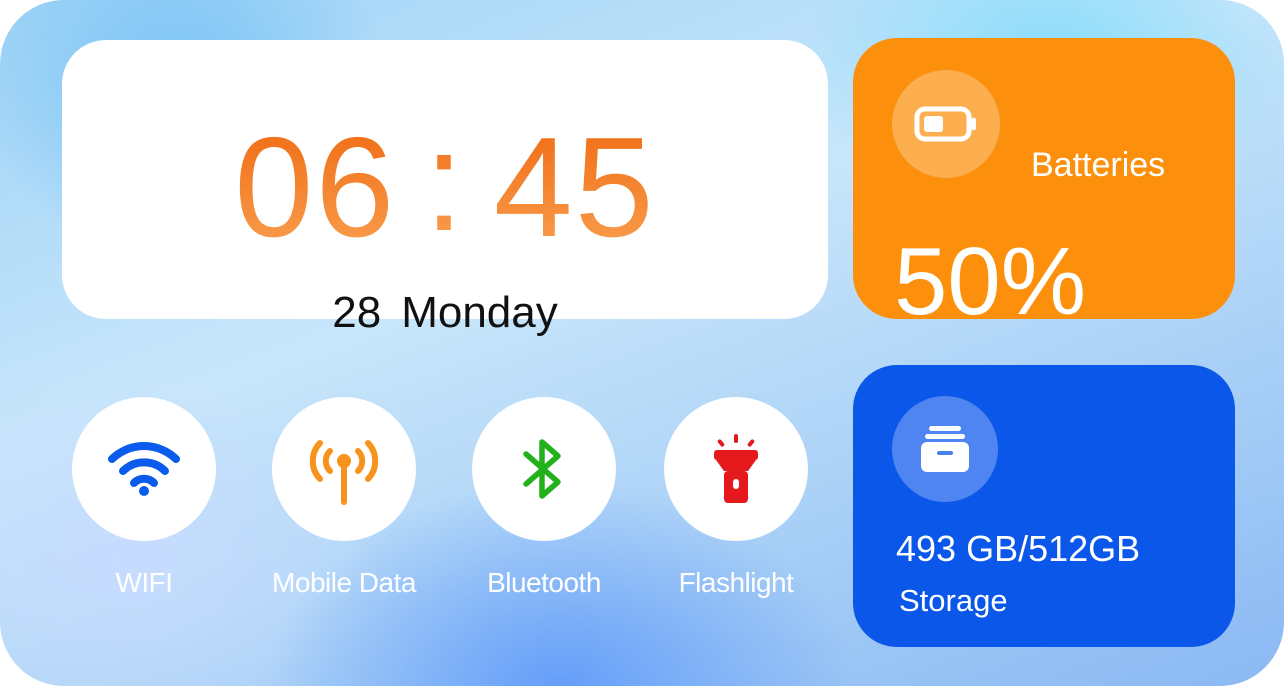 This screenshot has width=1284, height=686. I want to click on battery-widget: Batteries 50%, so click(1044, 184).